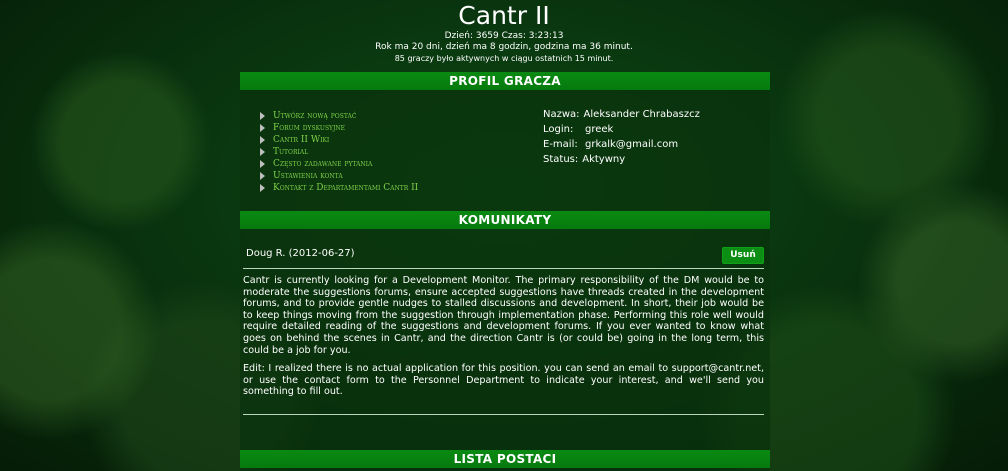  Describe the element at coordinates (632, 144) in the screenshot. I see `email-value: grkalk@gmail.com` at that location.